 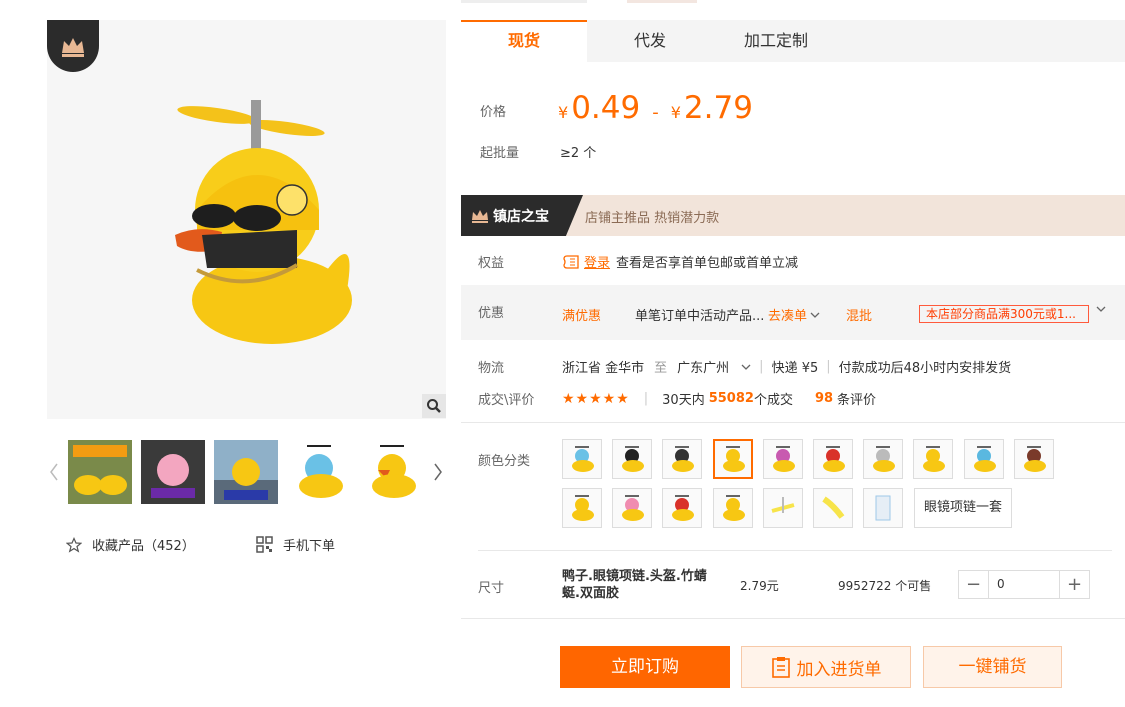 What do you see at coordinates (524, 41) in the screenshot?
I see `tab-in-stock: 现货` at bounding box center [524, 41].